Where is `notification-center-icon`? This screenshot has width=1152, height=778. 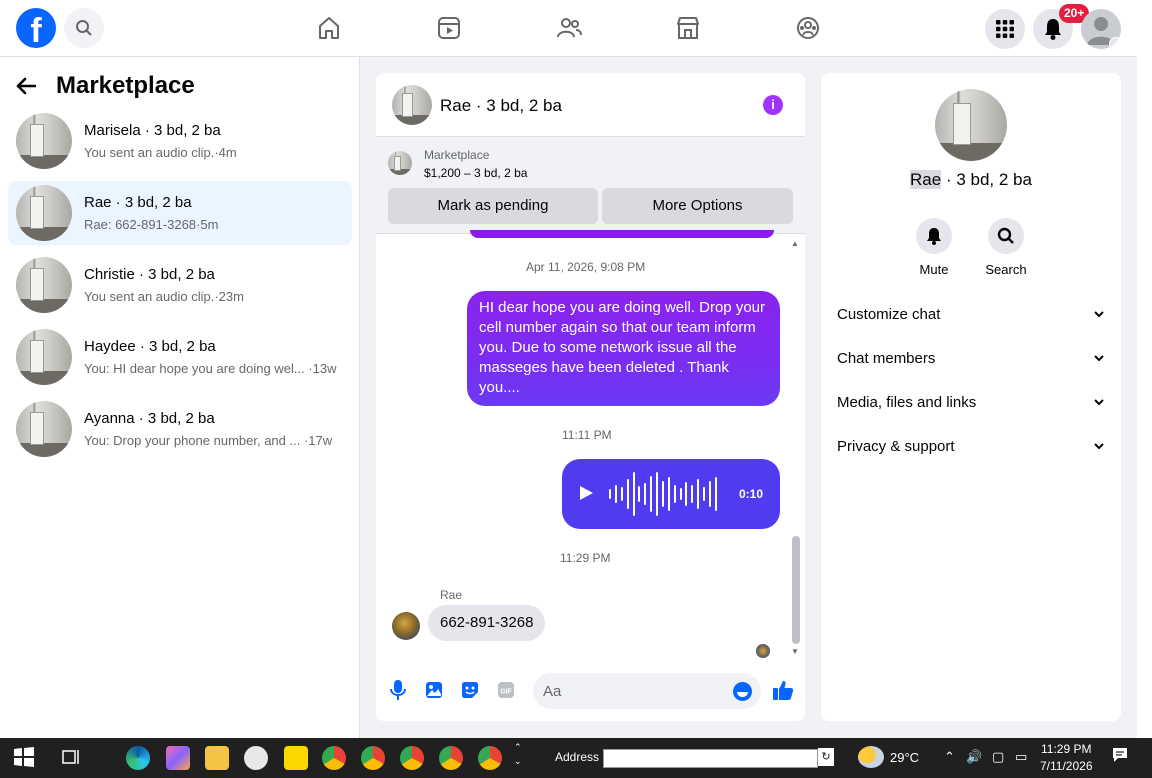
notification-center-icon is located at coordinates (1120, 756).